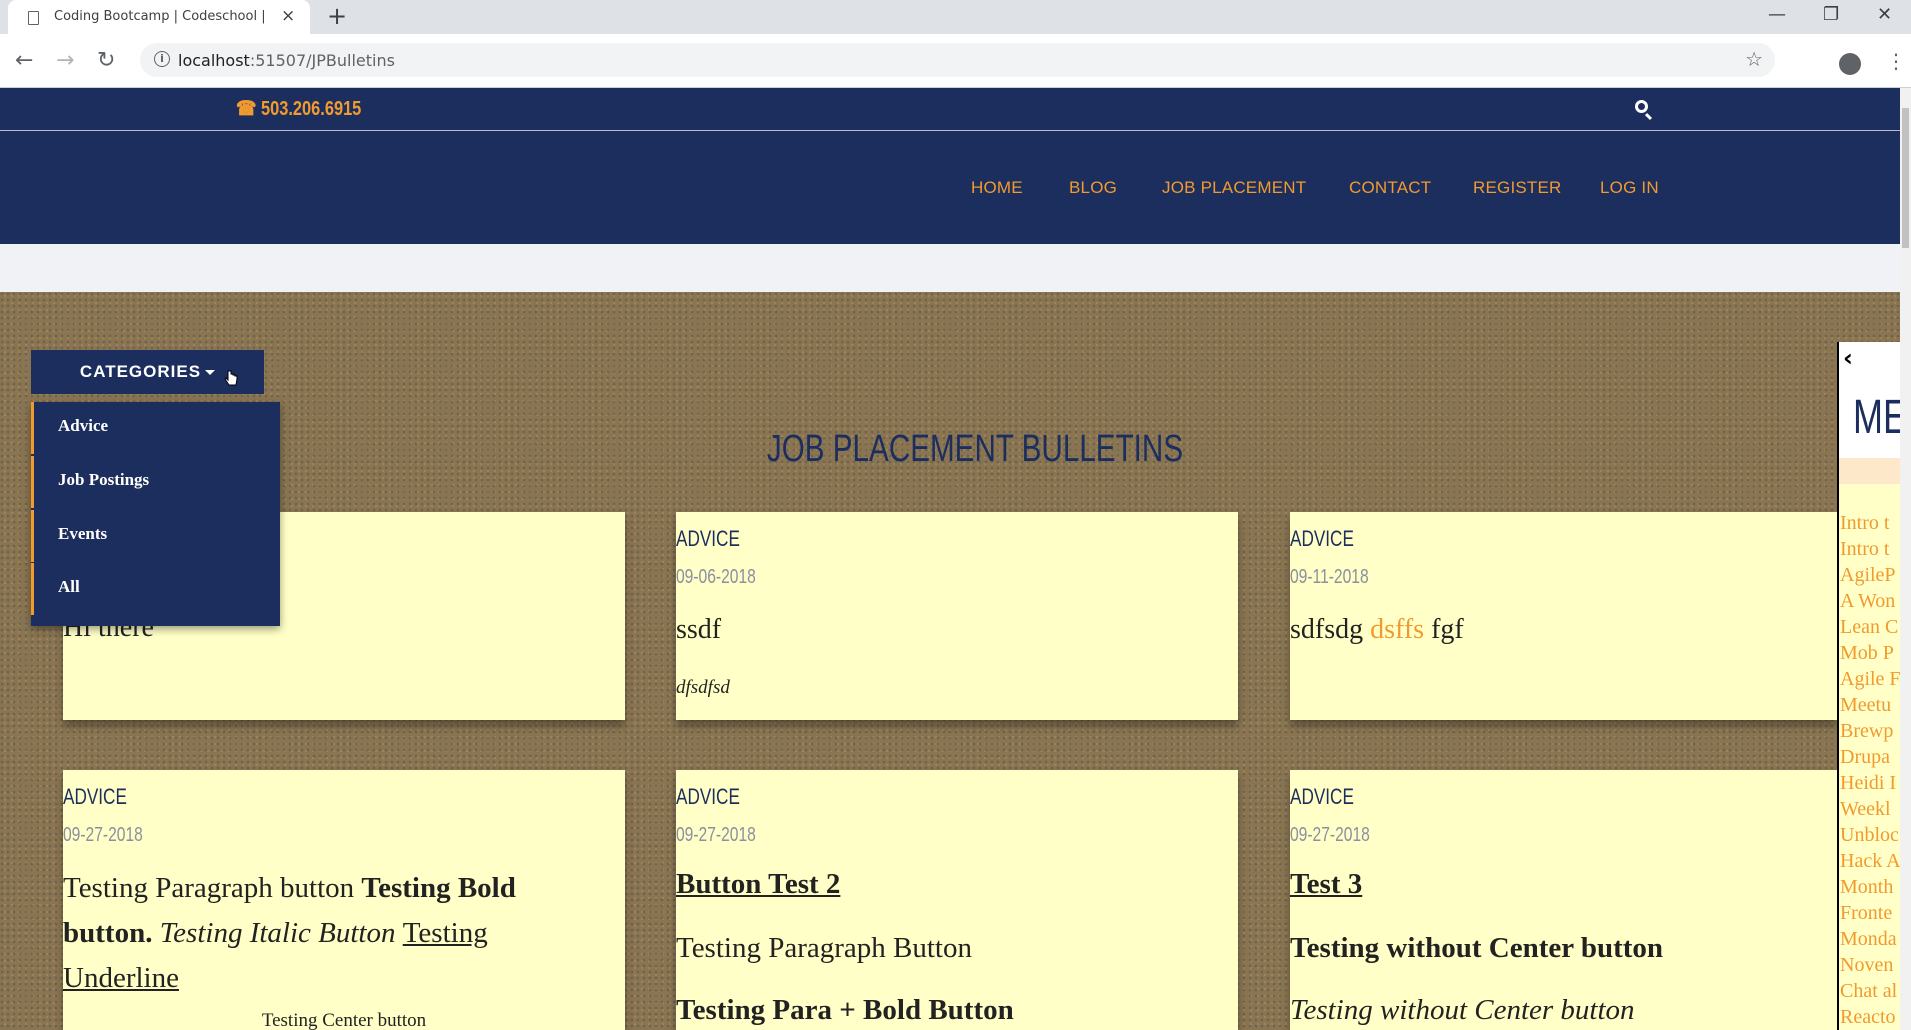 The height and width of the screenshot is (1030, 1911). What do you see at coordinates (699, 629) in the screenshot?
I see `card-heading: ssdf` at bounding box center [699, 629].